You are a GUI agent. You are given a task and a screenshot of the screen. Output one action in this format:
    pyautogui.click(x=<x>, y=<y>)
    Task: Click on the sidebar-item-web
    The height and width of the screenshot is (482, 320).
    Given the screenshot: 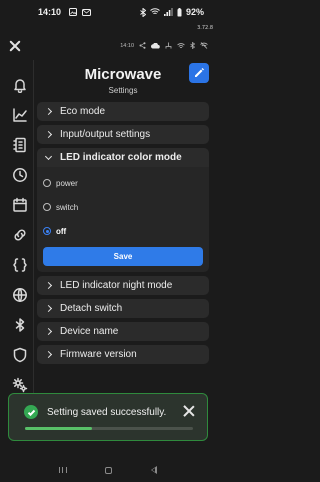 What is the action you would take?
    pyautogui.click(x=20, y=295)
    